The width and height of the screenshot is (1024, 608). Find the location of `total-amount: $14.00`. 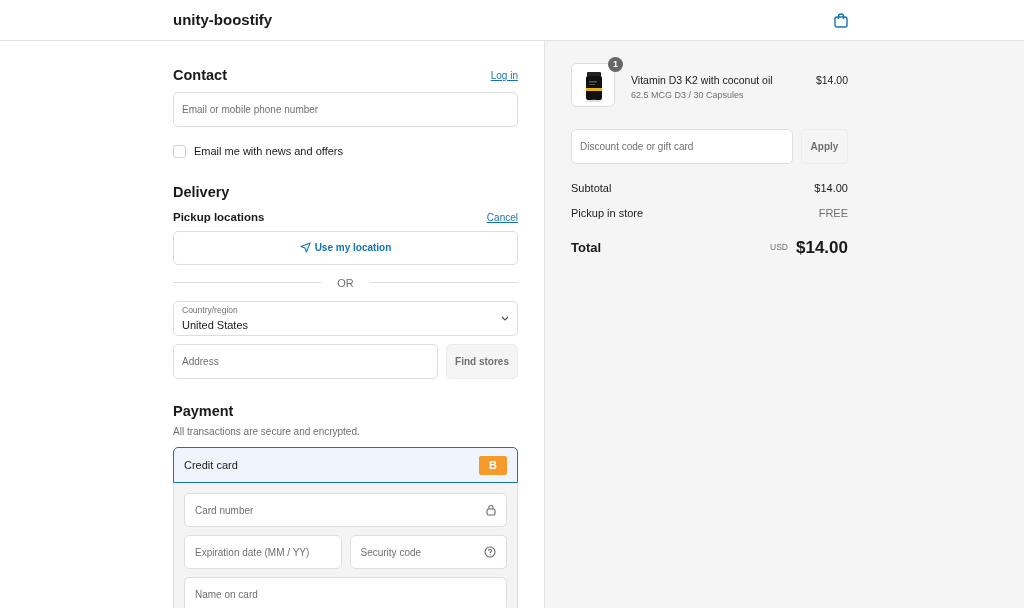

total-amount: $14.00 is located at coordinates (822, 248).